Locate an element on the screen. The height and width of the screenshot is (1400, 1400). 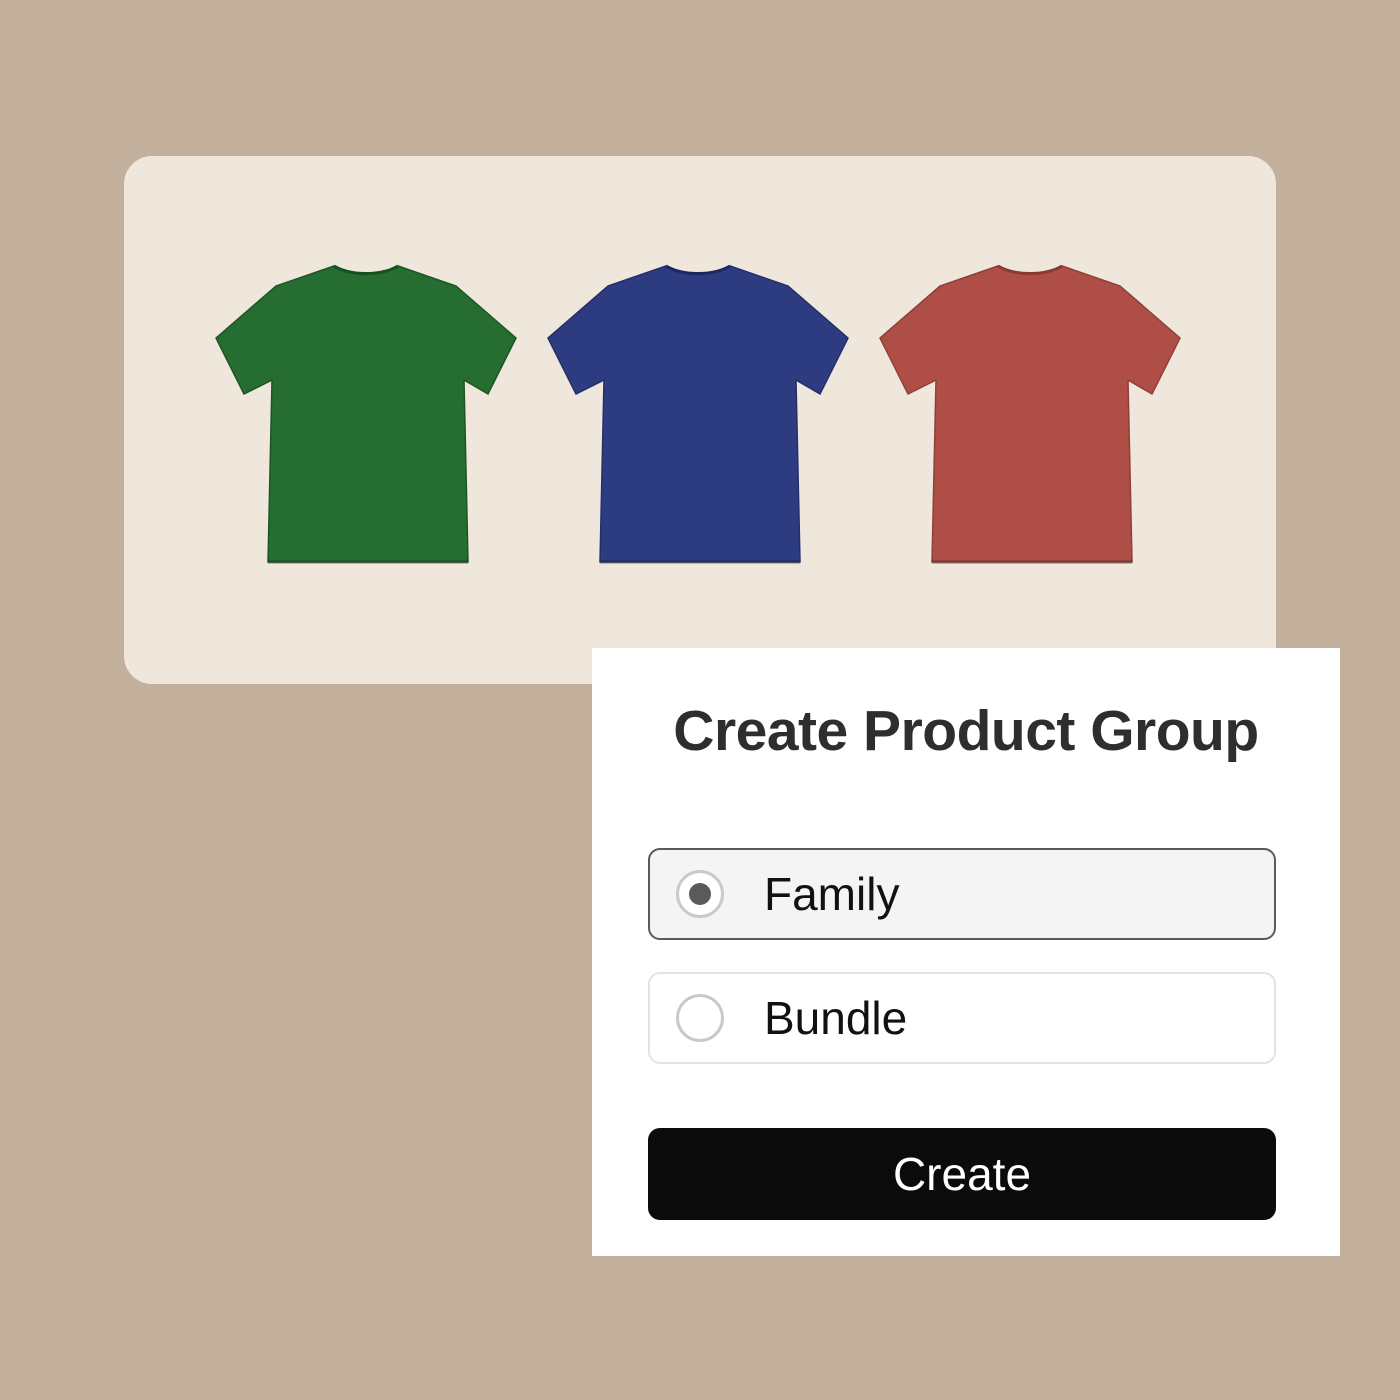
radio-selected-icon is located at coordinates (700, 894).